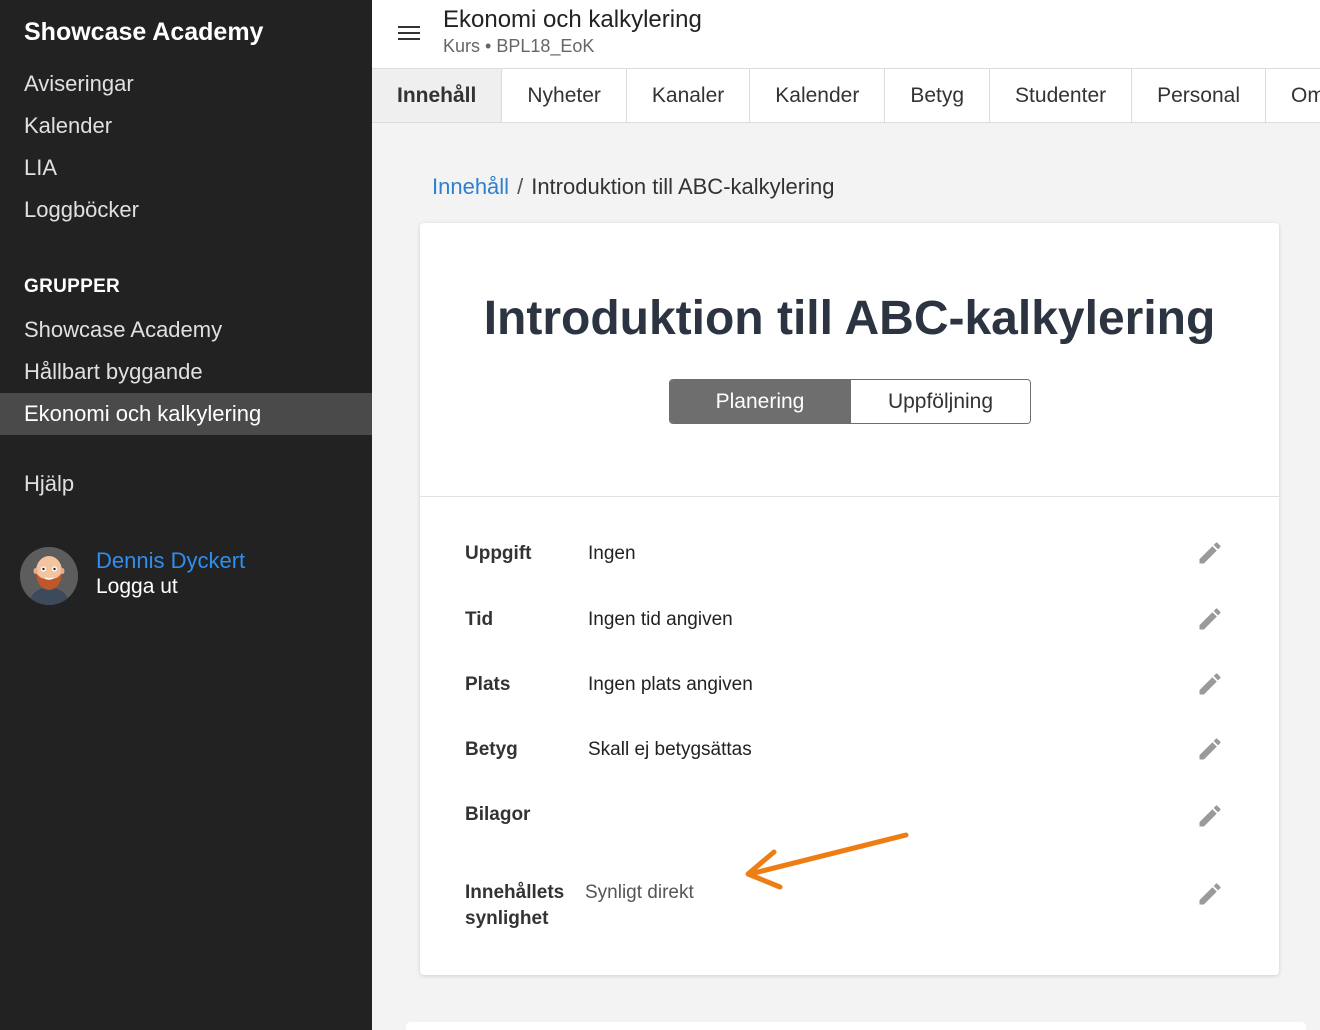 This screenshot has height=1030, width=1320. Describe the element at coordinates (612, 553) in the screenshot. I see `row-value-uppgift: Ingen` at that location.